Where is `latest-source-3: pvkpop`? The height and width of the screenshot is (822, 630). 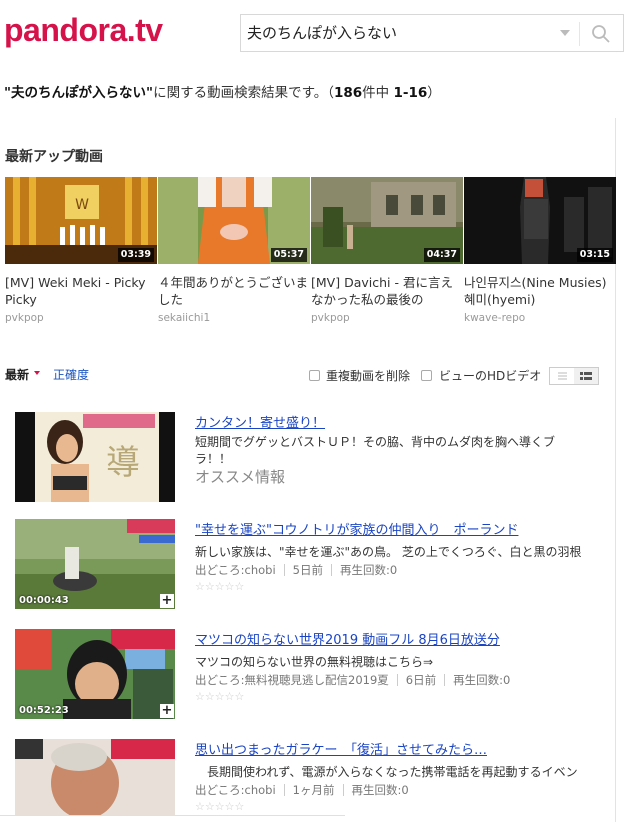
latest-source-3: pvkpop is located at coordinates (330, 318).